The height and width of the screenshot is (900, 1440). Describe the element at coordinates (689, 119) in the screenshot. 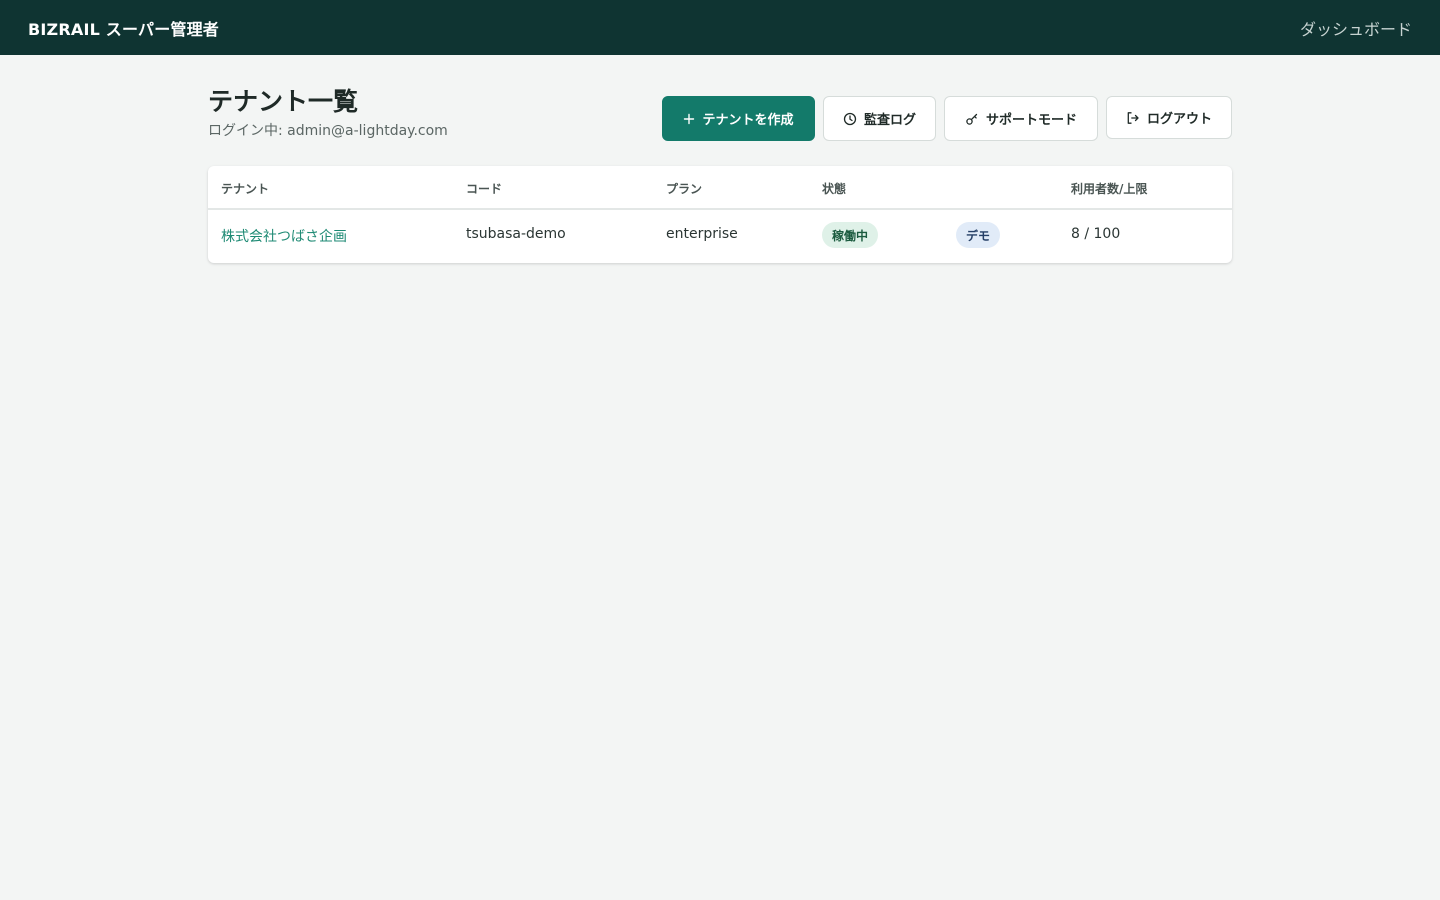

I see `plus-icon` at that location.